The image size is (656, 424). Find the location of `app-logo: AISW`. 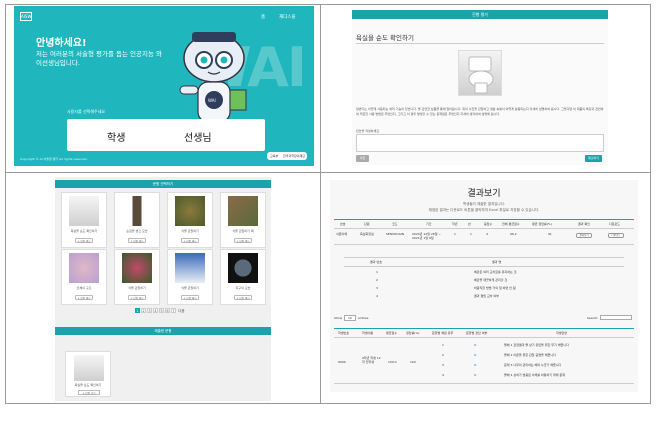

app-logo: AISW is located at coordinates (26, 16).